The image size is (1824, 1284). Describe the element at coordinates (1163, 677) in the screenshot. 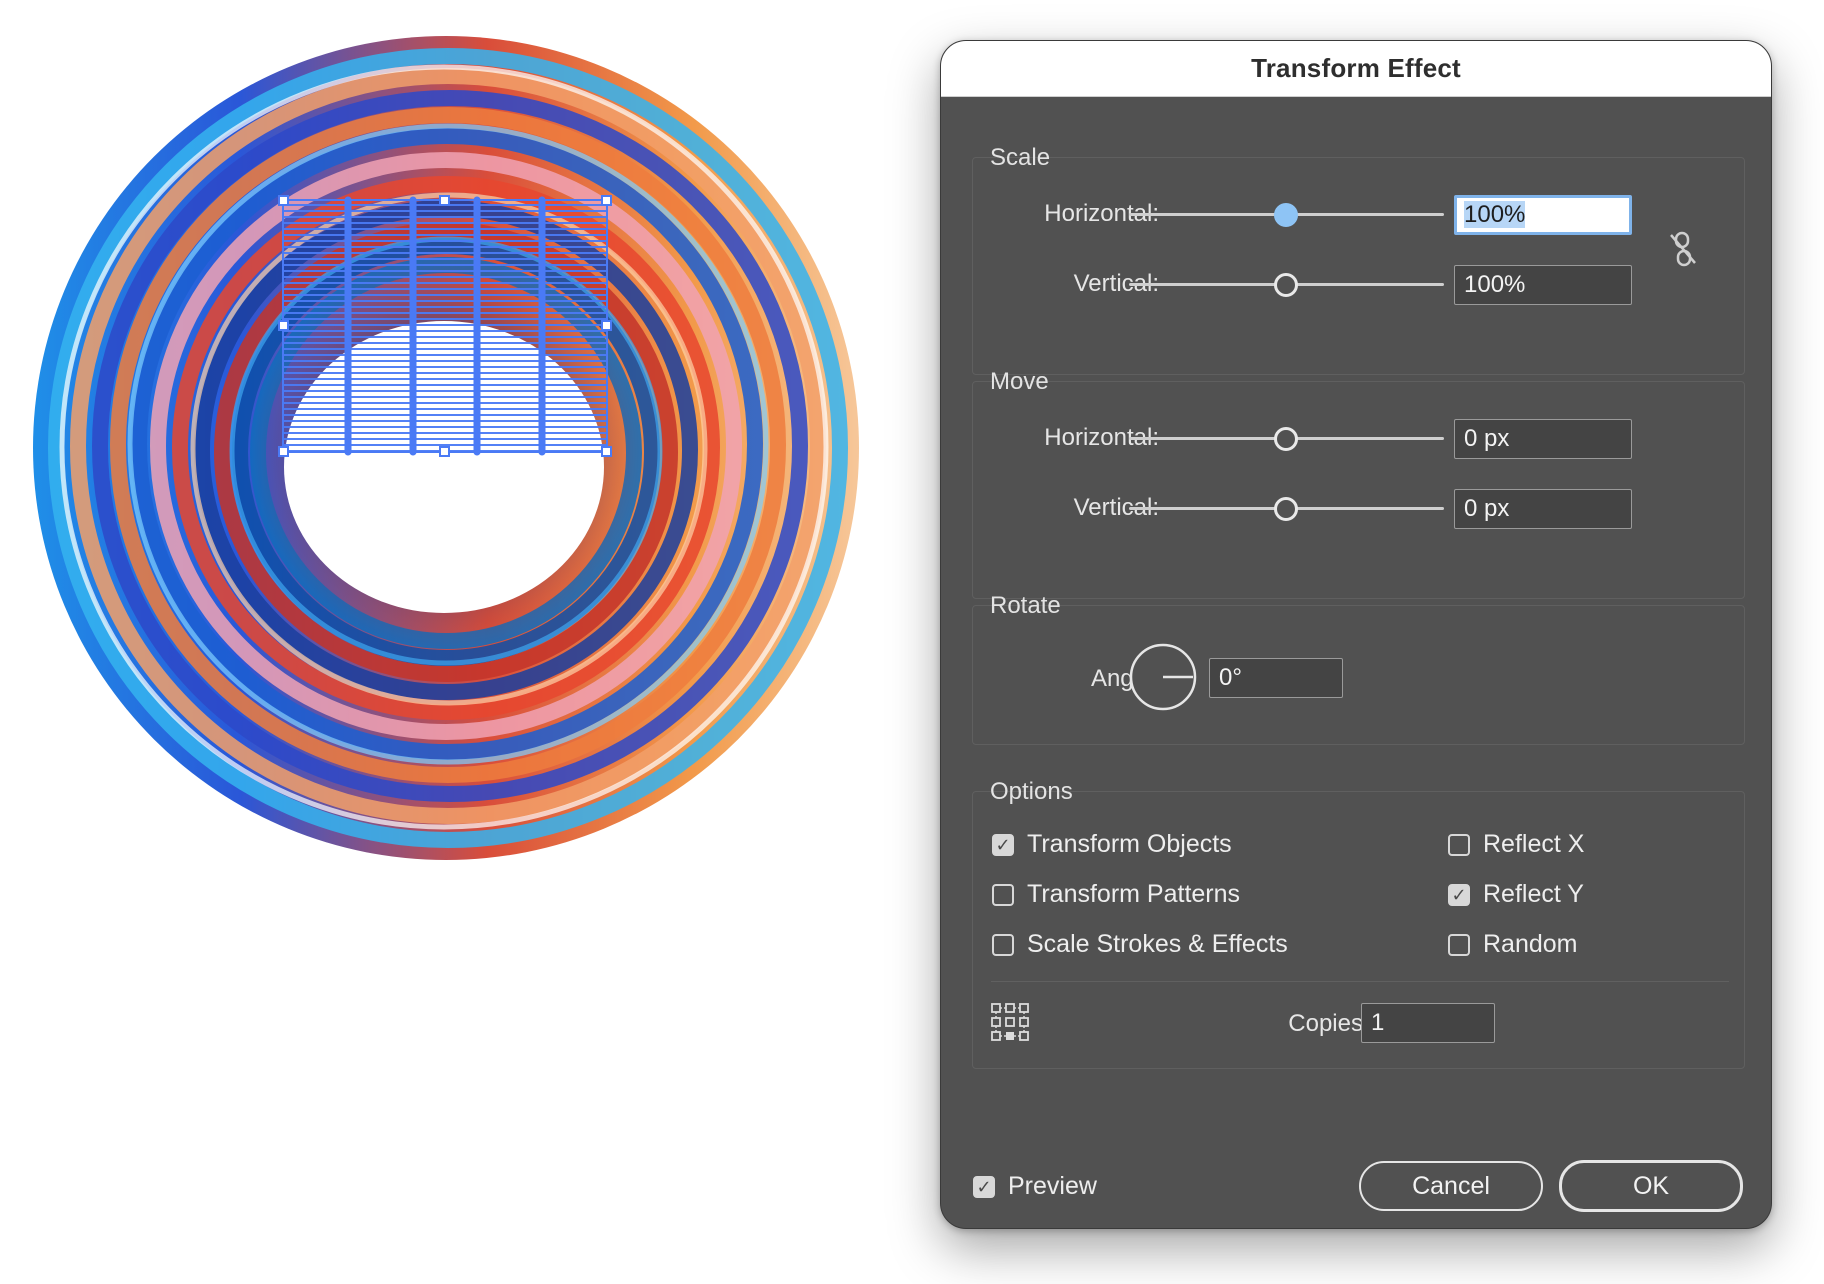

I see `angle-dial` at that location.